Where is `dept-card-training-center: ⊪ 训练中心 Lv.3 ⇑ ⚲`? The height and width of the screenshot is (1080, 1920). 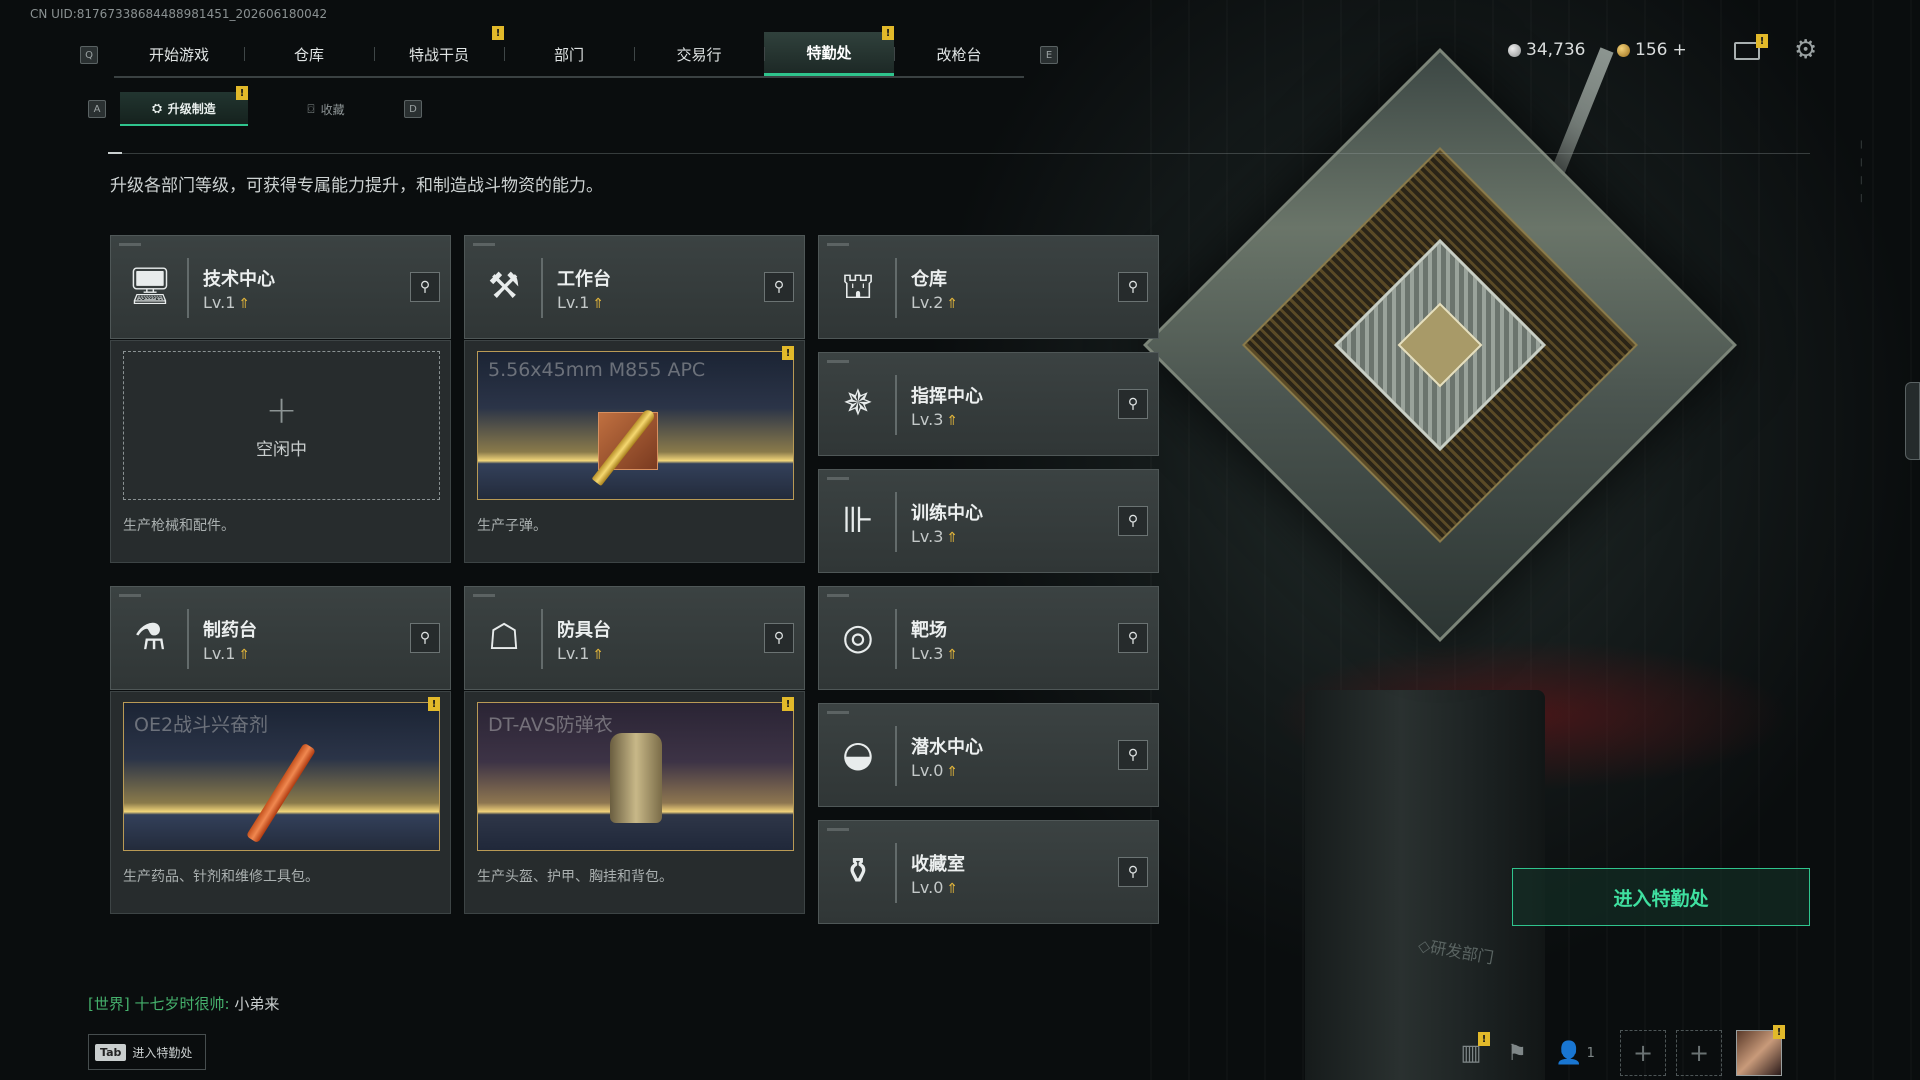
dept-card-training-center: ⊪ 训练中心 Lv.3 ⇑ ⚲ is located at coordinates (988, 521).